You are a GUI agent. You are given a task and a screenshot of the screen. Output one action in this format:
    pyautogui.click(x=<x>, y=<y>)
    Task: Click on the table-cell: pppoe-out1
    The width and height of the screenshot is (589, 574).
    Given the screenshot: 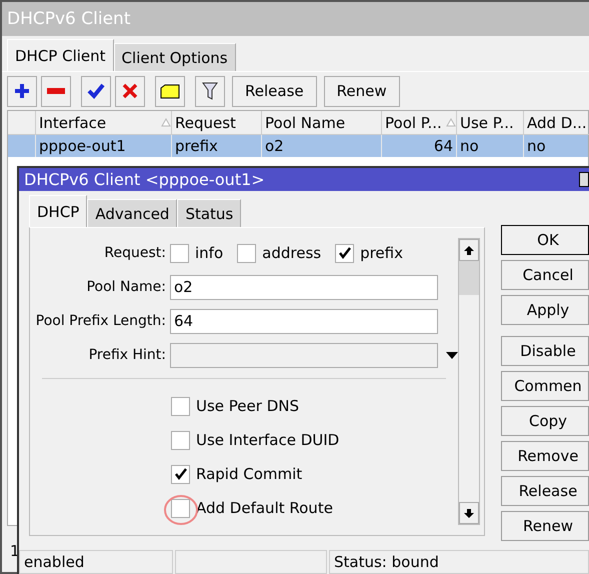 What is the action you would take?
    pyautogui.click(x=104, y=146)
    